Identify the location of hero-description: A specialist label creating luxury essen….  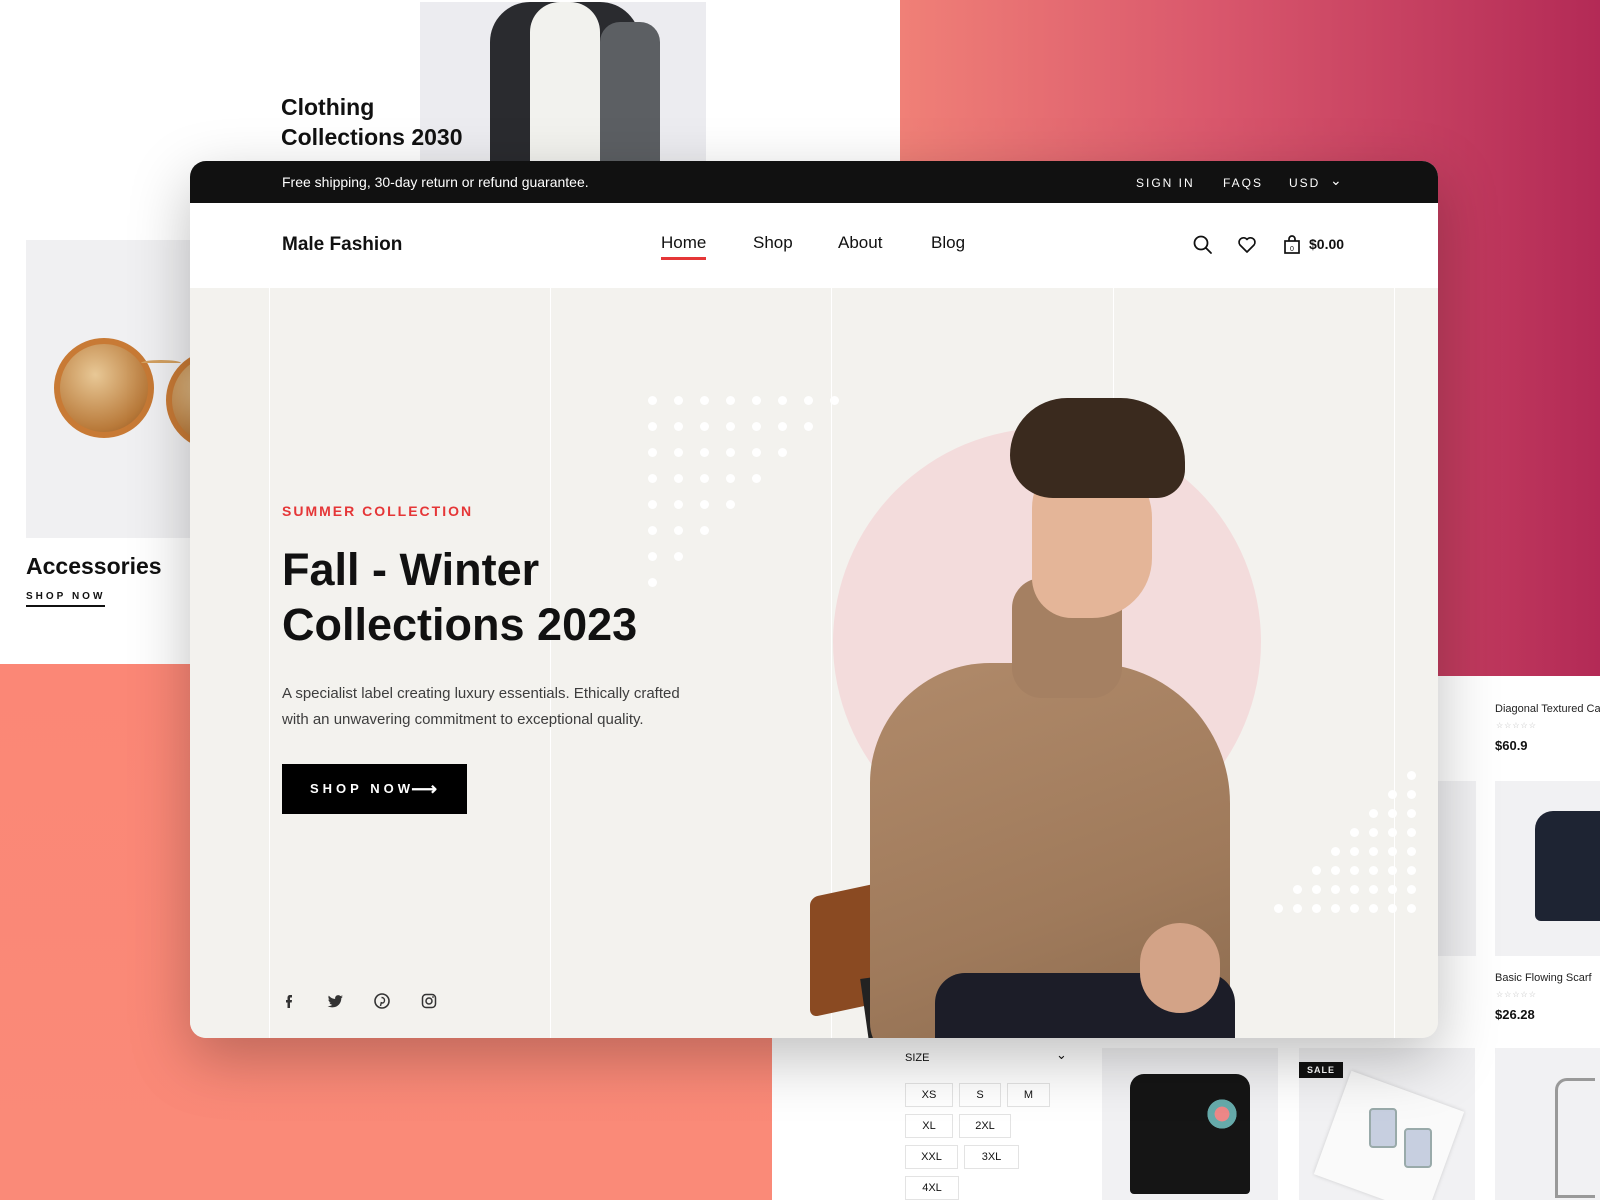
(481, 706).